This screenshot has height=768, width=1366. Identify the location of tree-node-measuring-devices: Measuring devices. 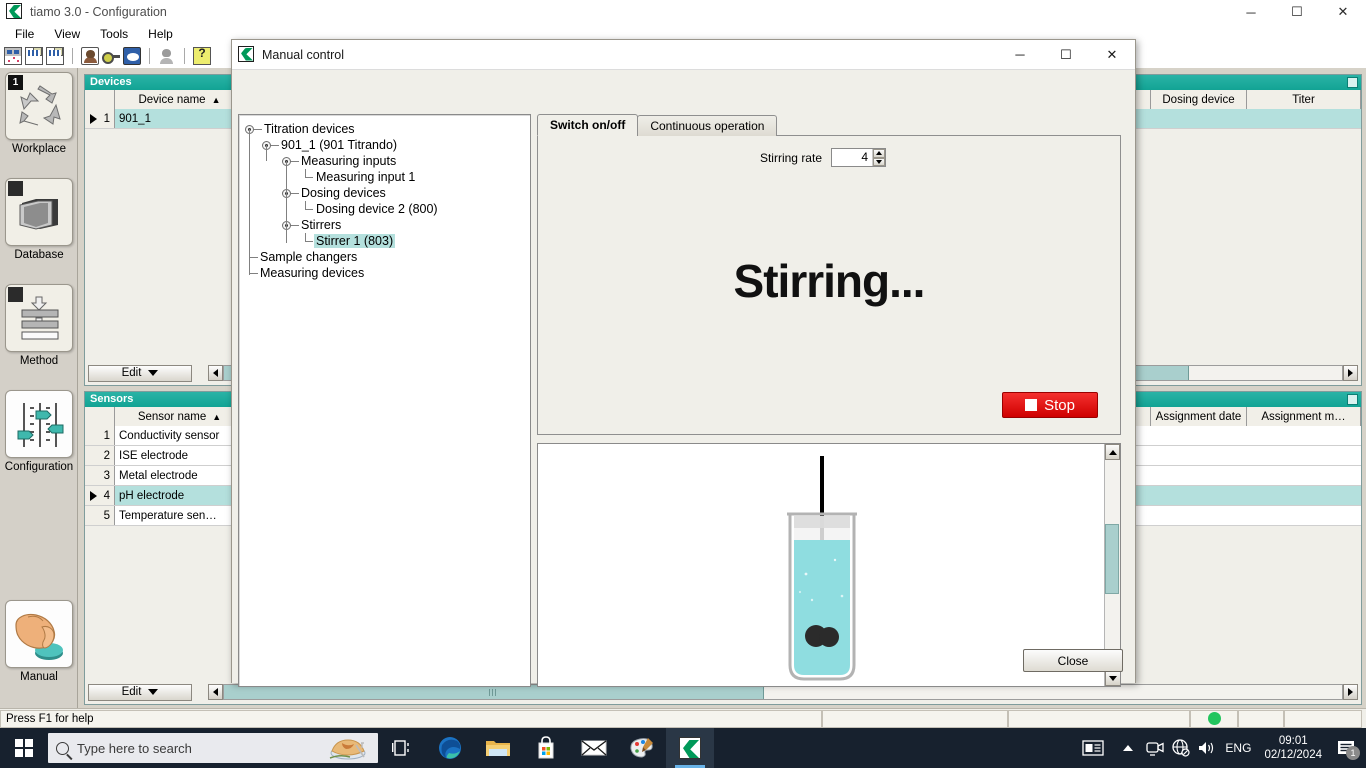
(387, 273).